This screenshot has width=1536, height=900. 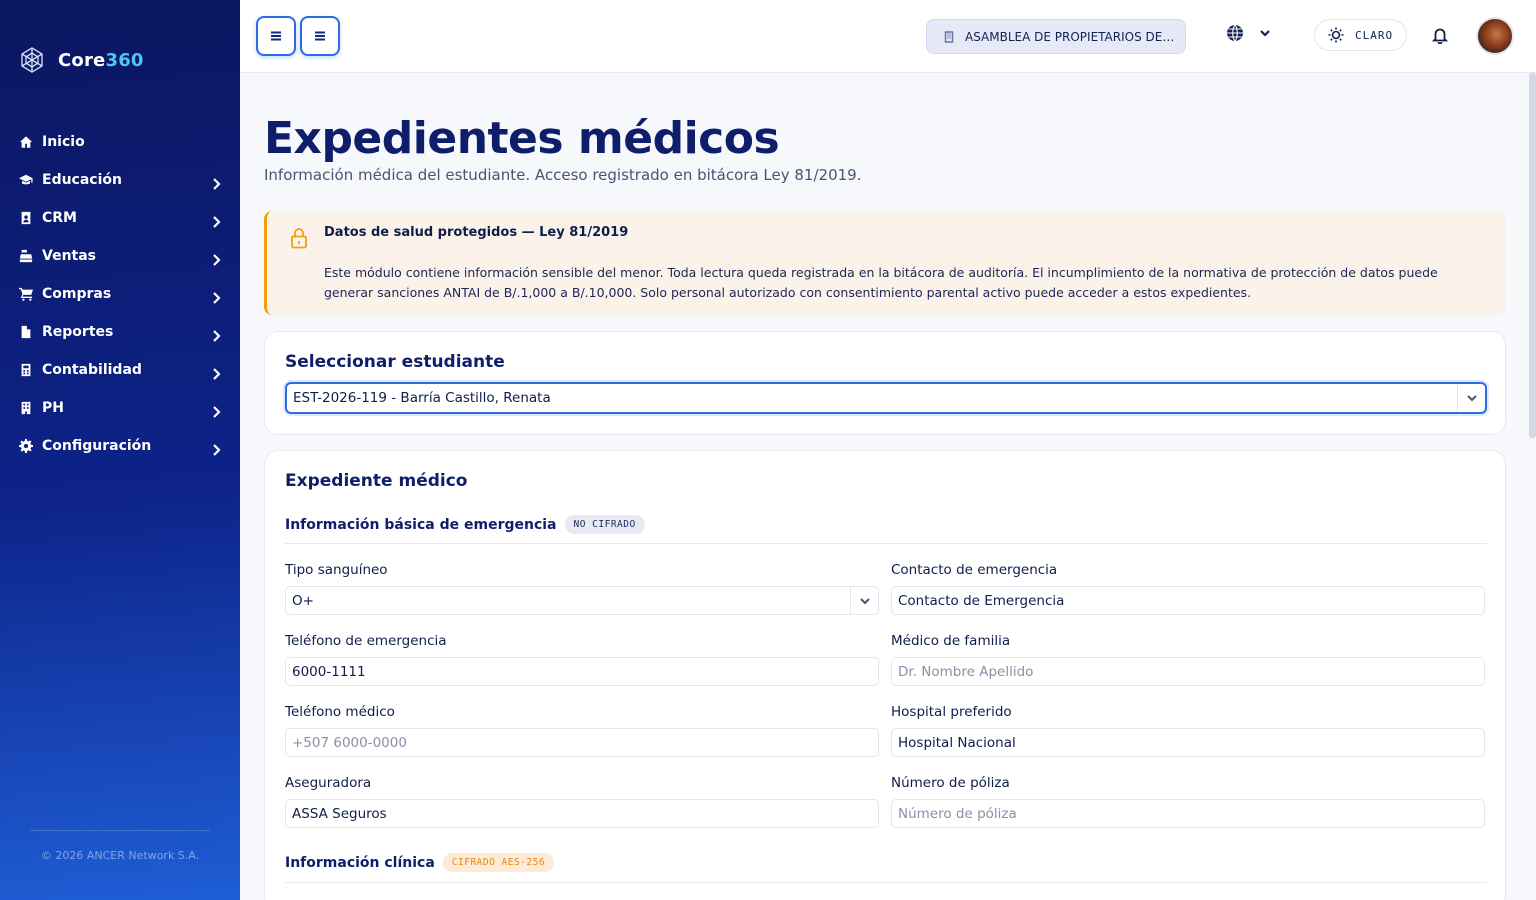 What do you see at coordinates (604, 524) in the screenshot?
I see `status-badge: NO CIFRADO` at bounding box center [604, 524].